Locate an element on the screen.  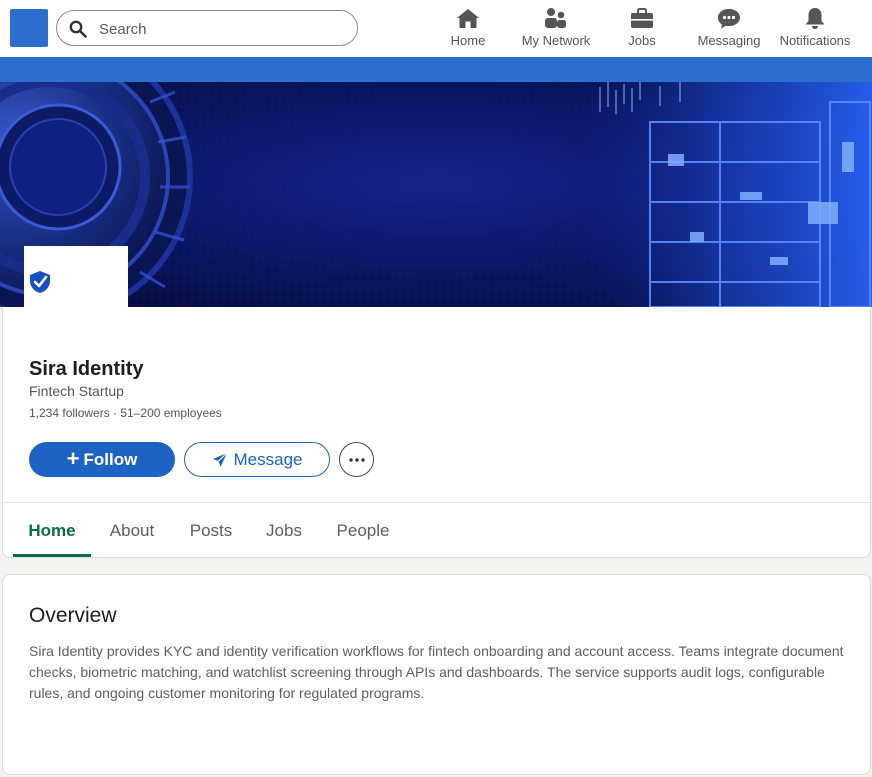
nav-home-label: Home is located at coordinates (468, 40).